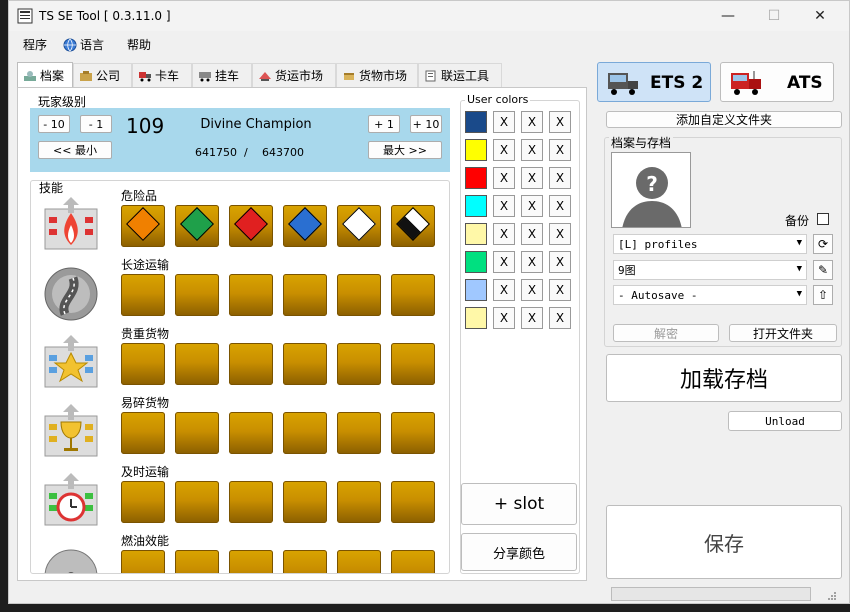 The height and width of the screenshot is (612, 850). I want to click on tab-freight-market: 货运市场, so click(294, 75).